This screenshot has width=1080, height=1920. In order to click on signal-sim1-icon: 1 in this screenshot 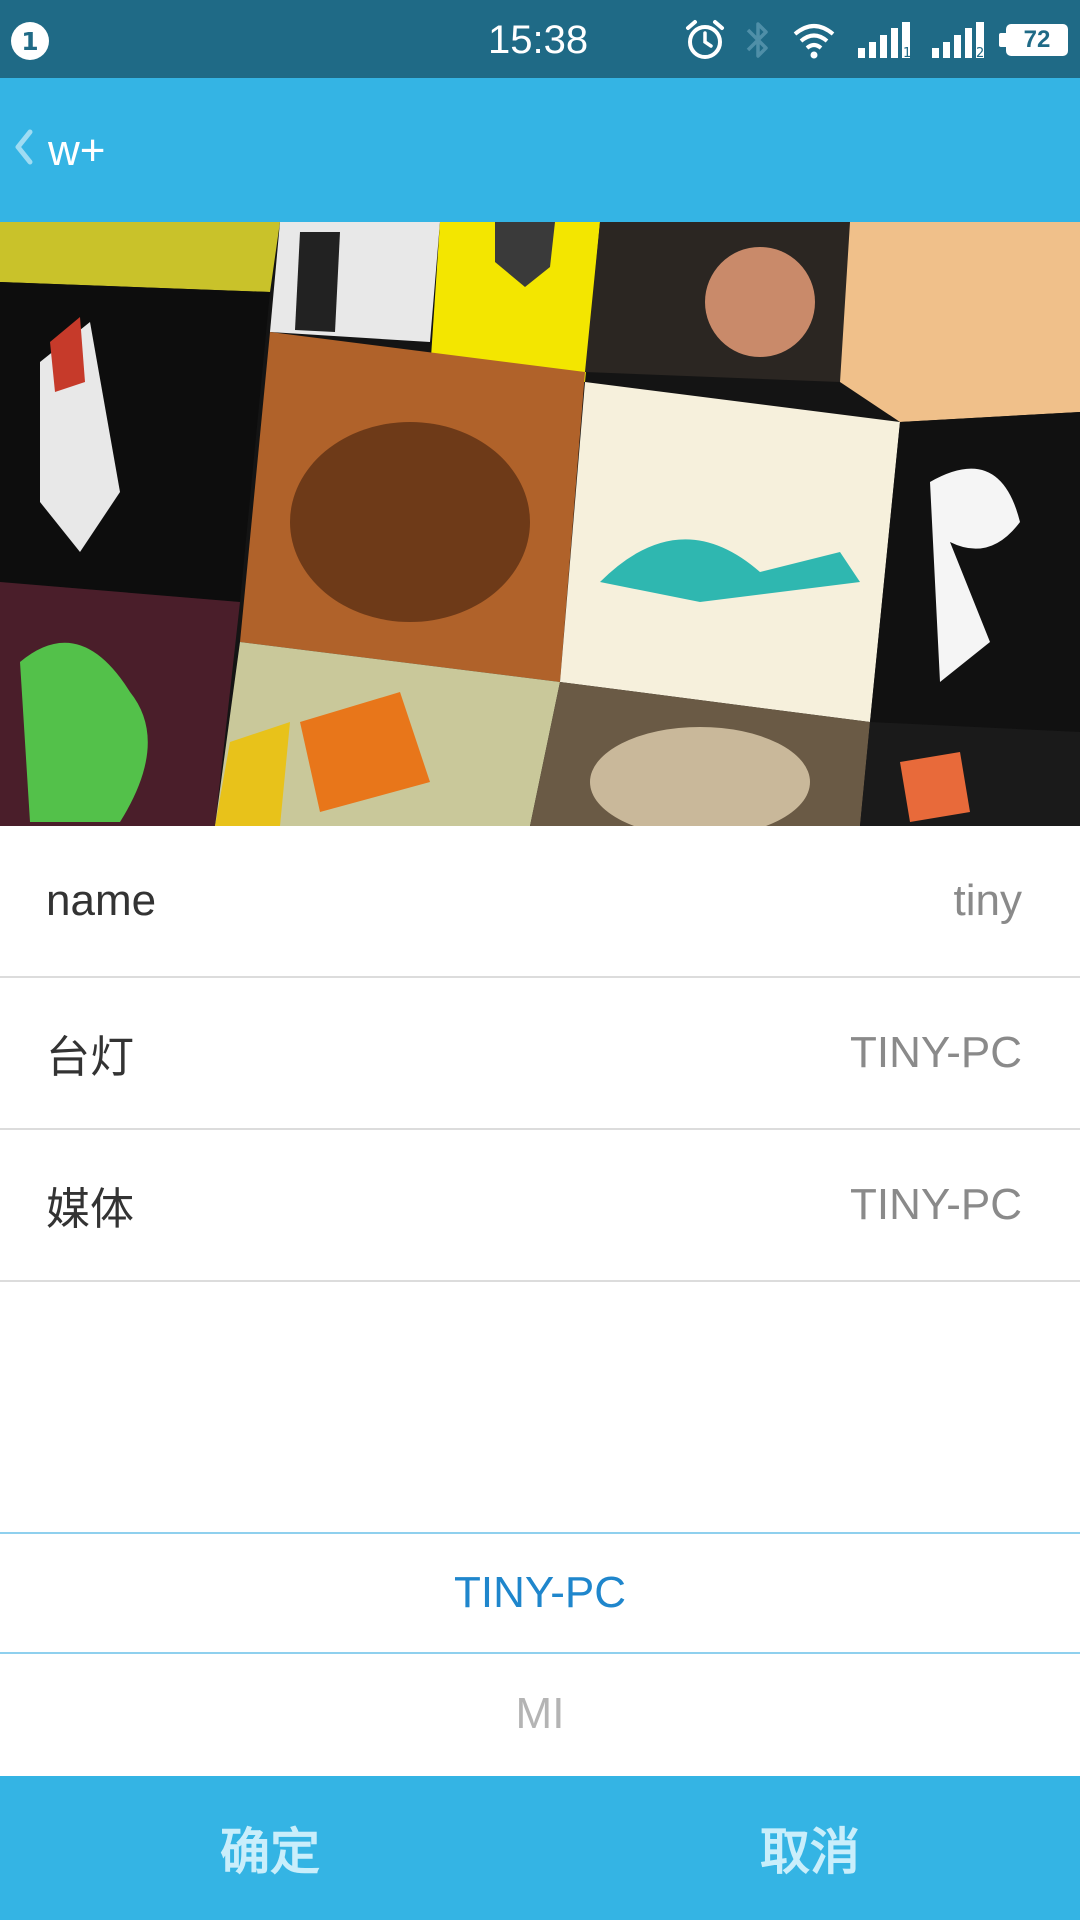, I will do `click(884, 41)`.